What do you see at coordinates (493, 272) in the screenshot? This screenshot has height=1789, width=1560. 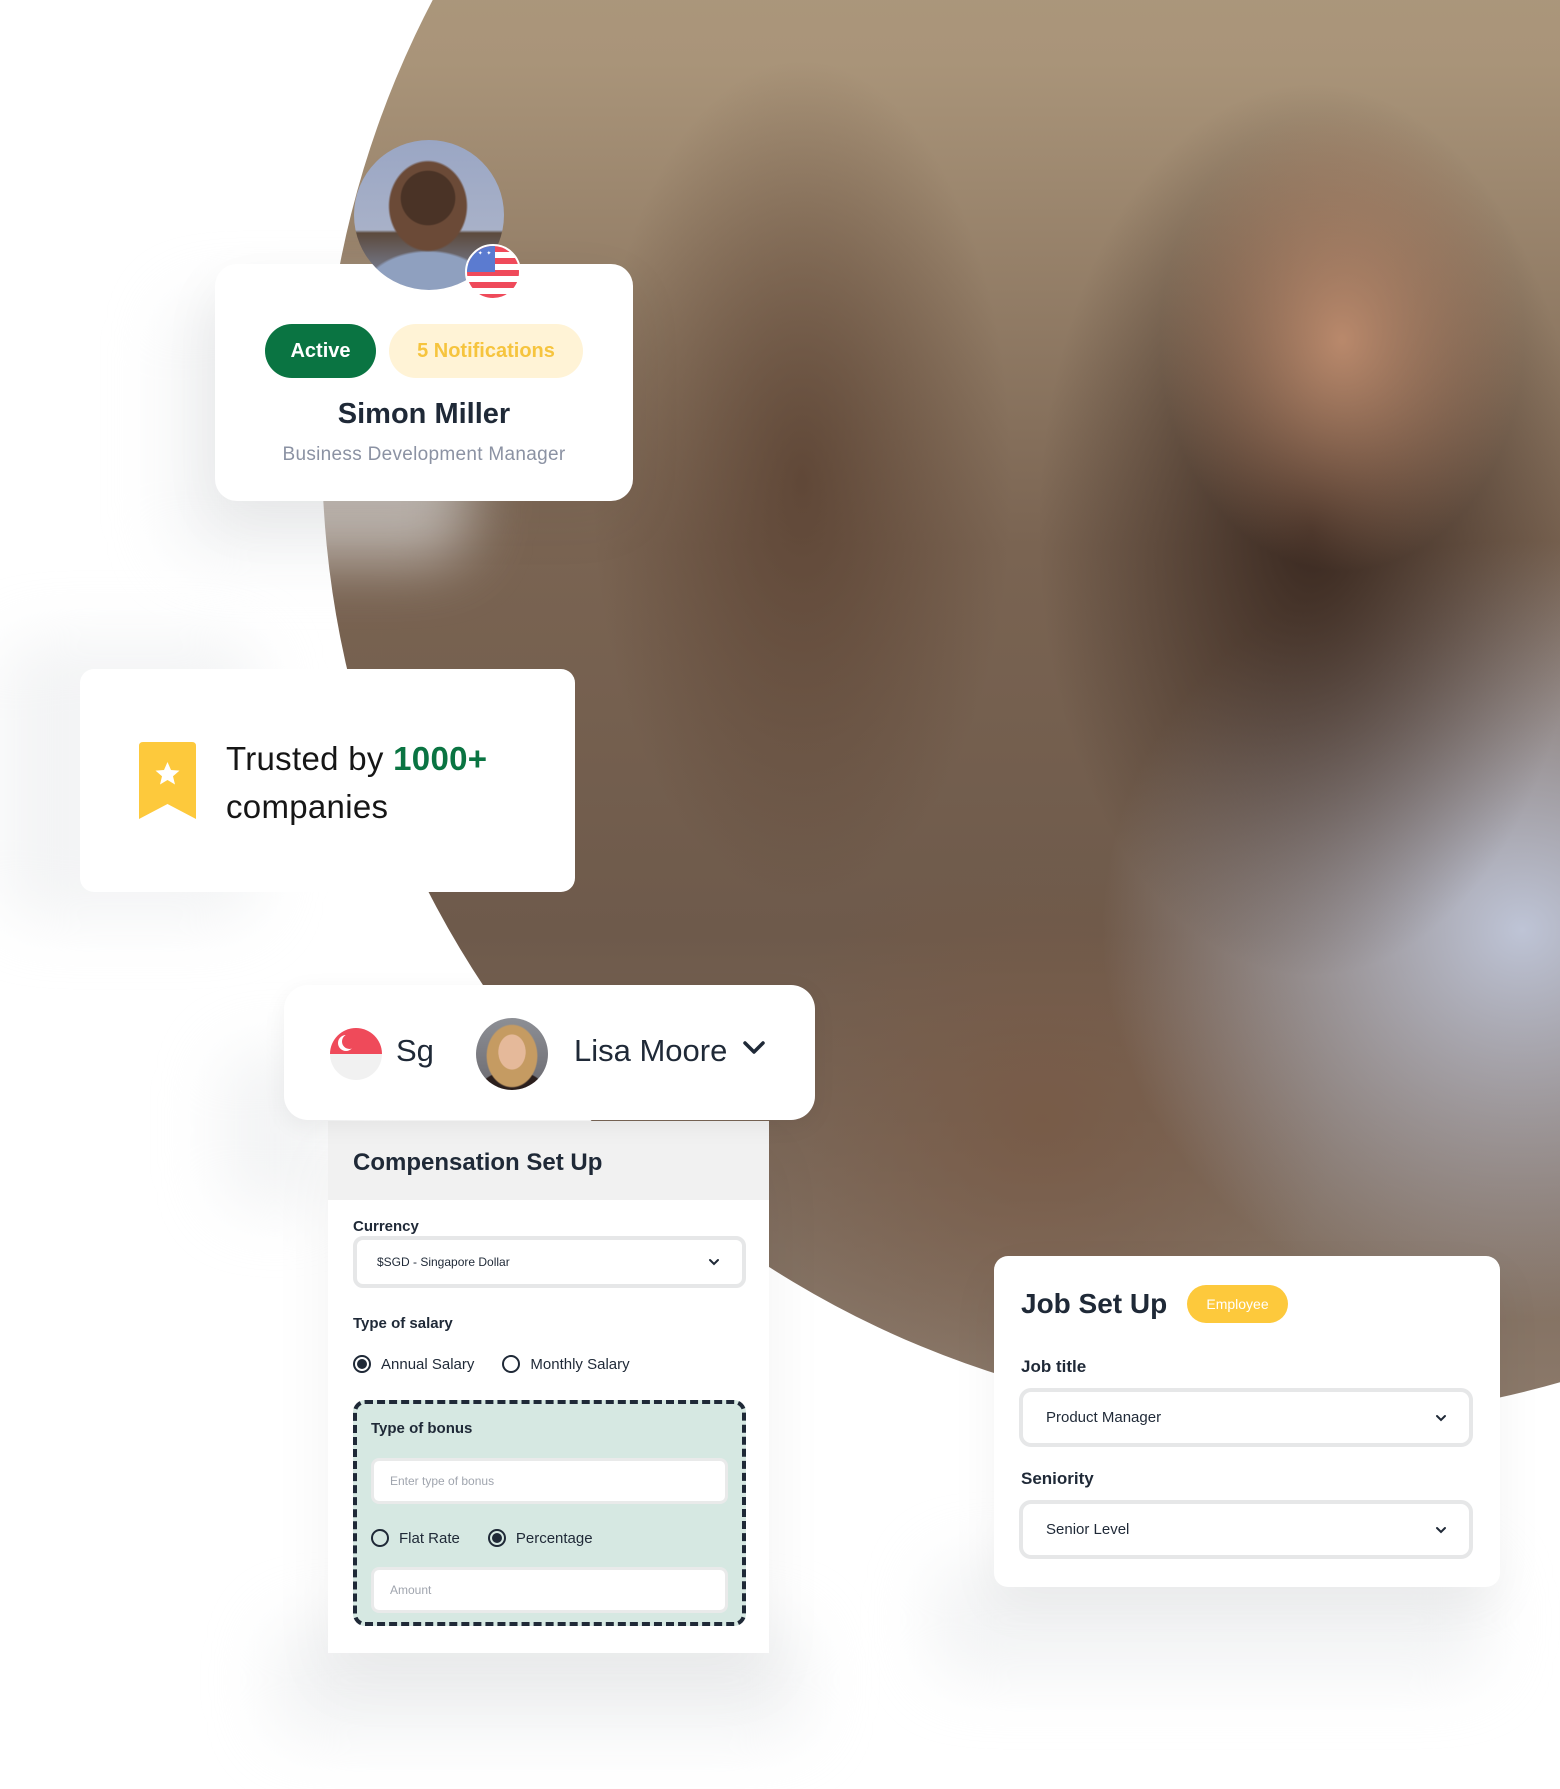 I see `us-flag-icon` at bounding box center [493, 272].